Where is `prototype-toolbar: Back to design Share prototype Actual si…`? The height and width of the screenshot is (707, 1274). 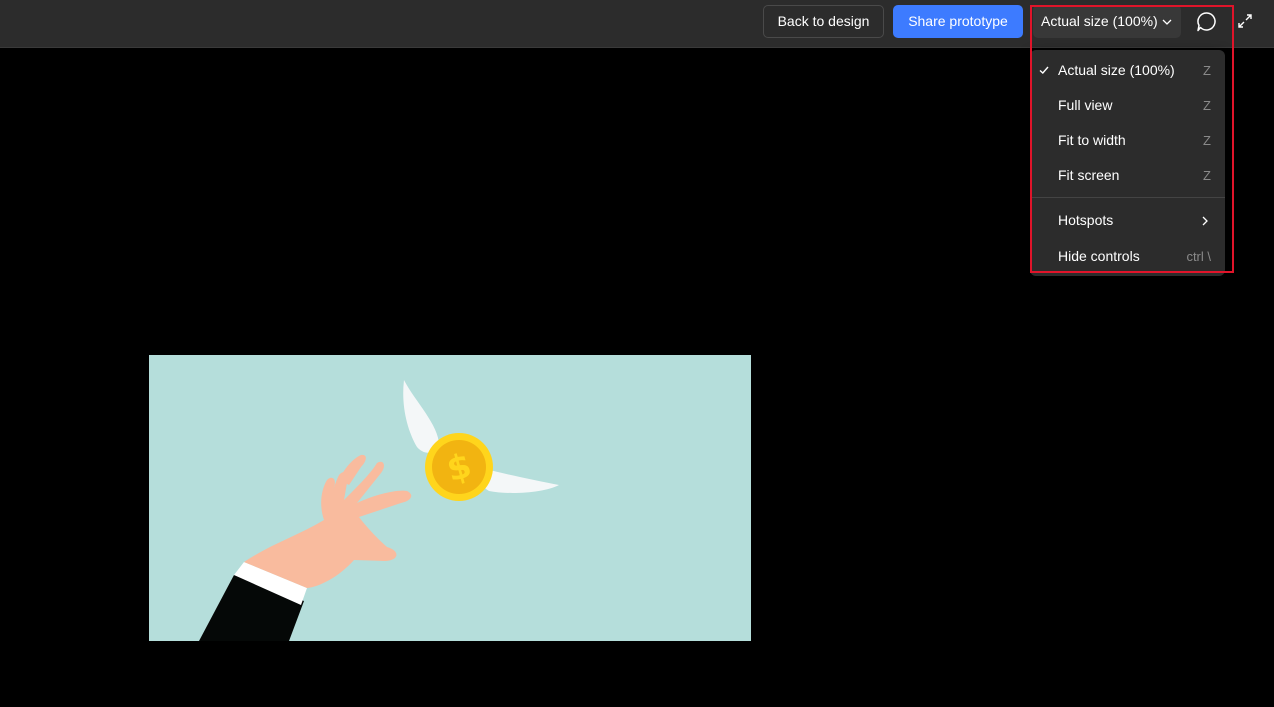
prototype-toolbar: Back to design Share prototype Actual si… is located at coordinates (637, 24).